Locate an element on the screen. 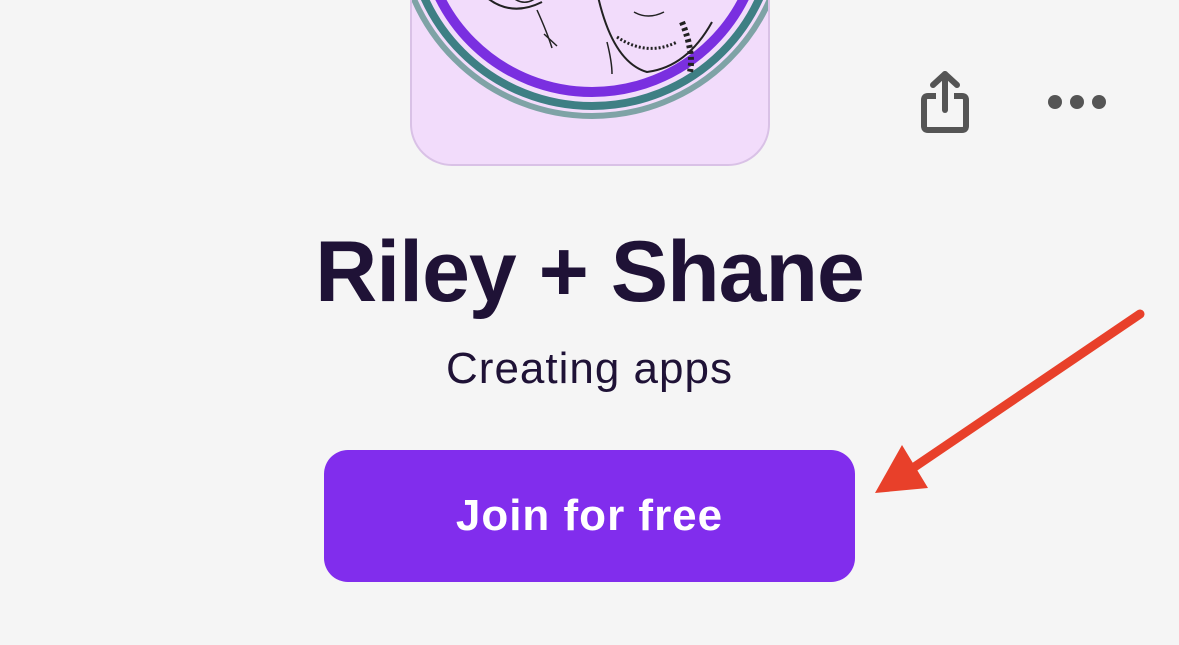 This screenshot has width=1179, height=645. creator-avatar is located at coordinates (590, 83).